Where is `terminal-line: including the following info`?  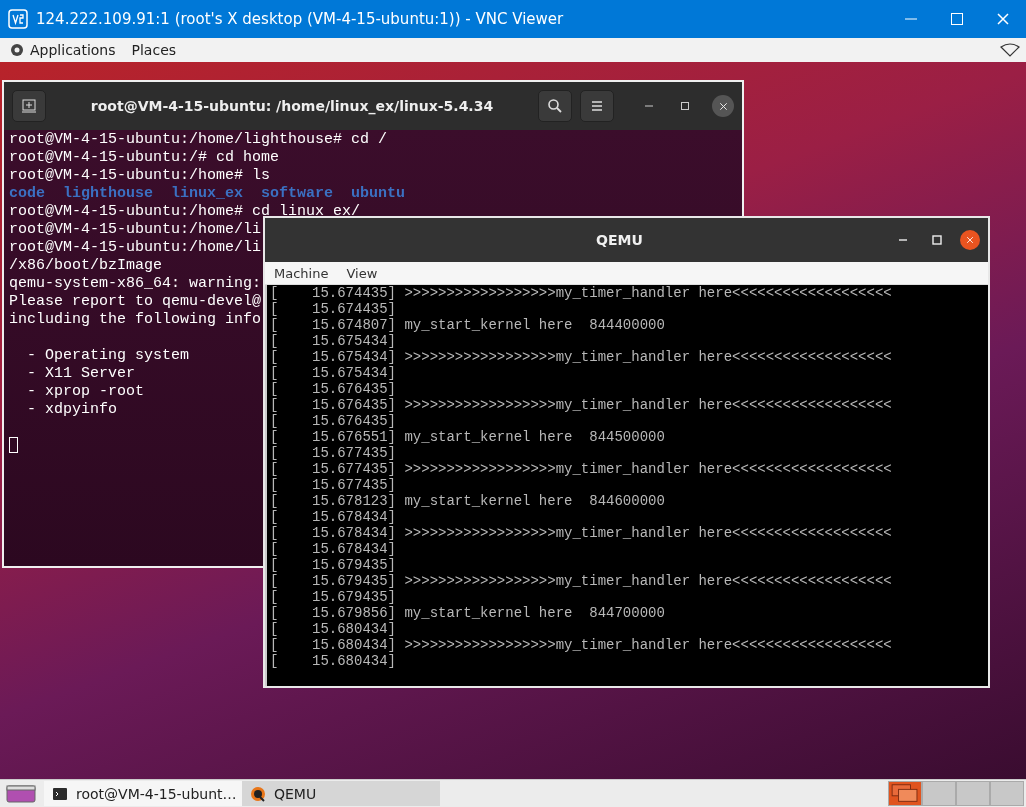 terminal-line: including the following info is located at coordinates (135, 320).